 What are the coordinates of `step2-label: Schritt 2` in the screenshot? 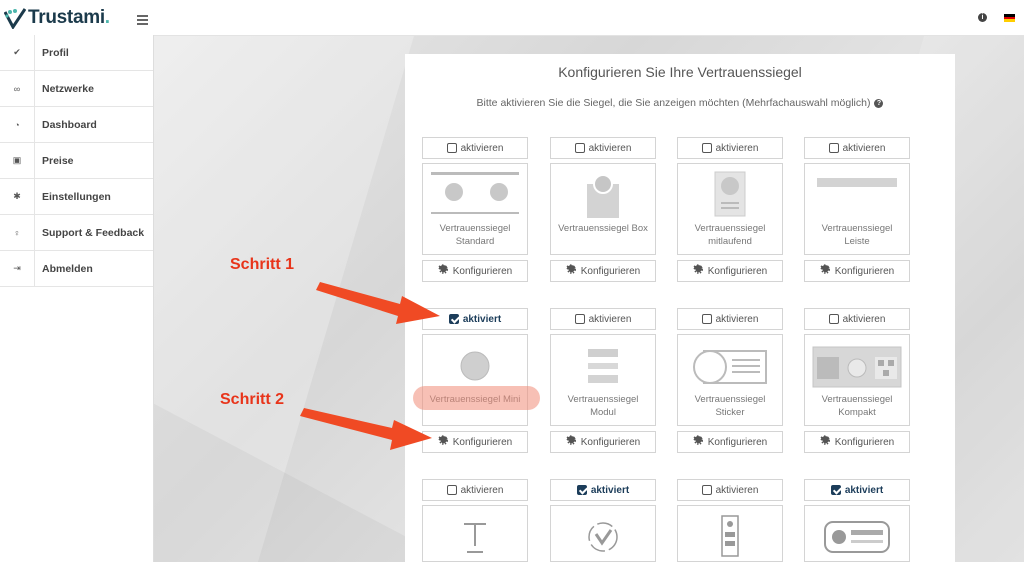 It's located at (252, 399).